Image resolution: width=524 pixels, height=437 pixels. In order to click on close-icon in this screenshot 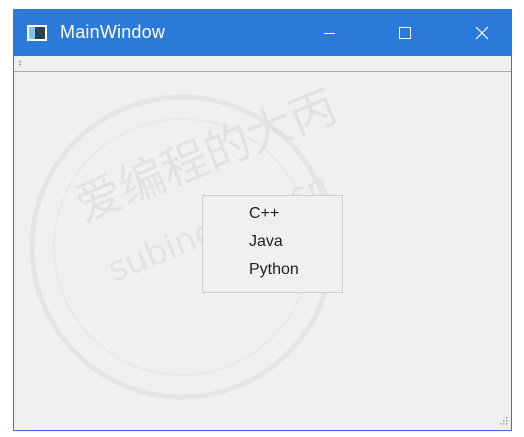, I will do `click(482, 33)`.